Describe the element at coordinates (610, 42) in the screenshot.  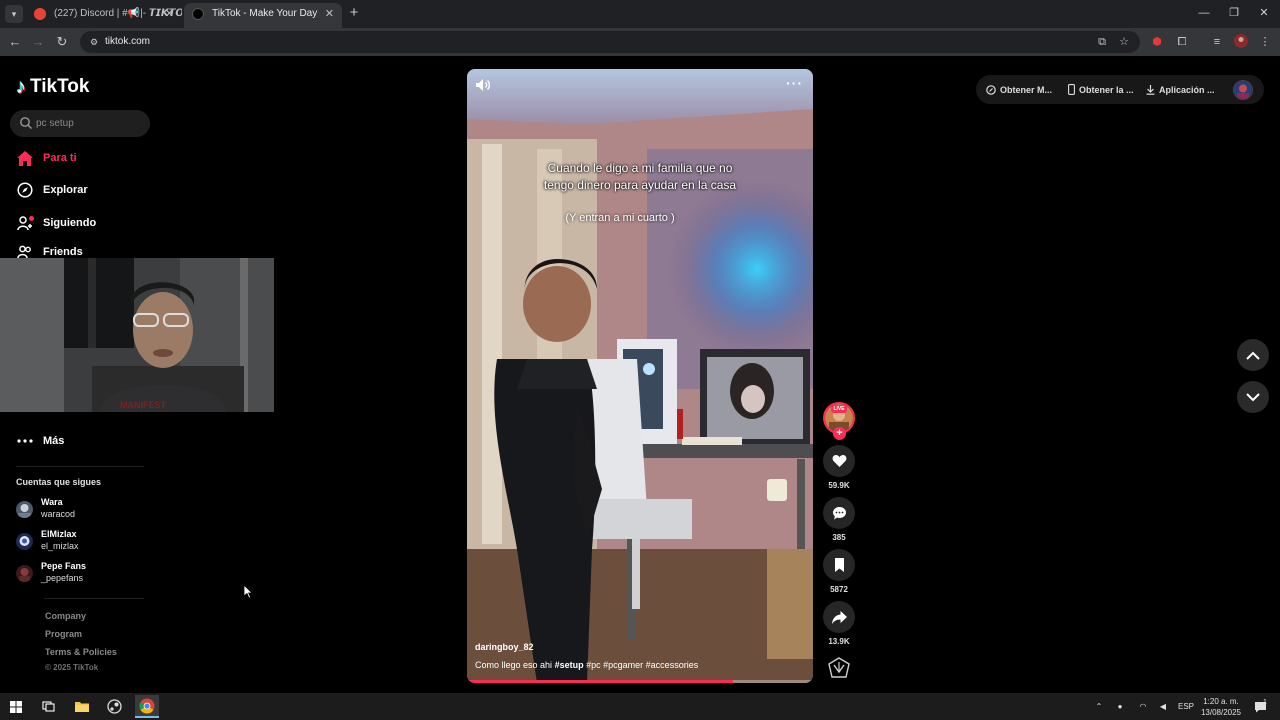
I see `address-bar: ⚙ tiktok.com` at that location.